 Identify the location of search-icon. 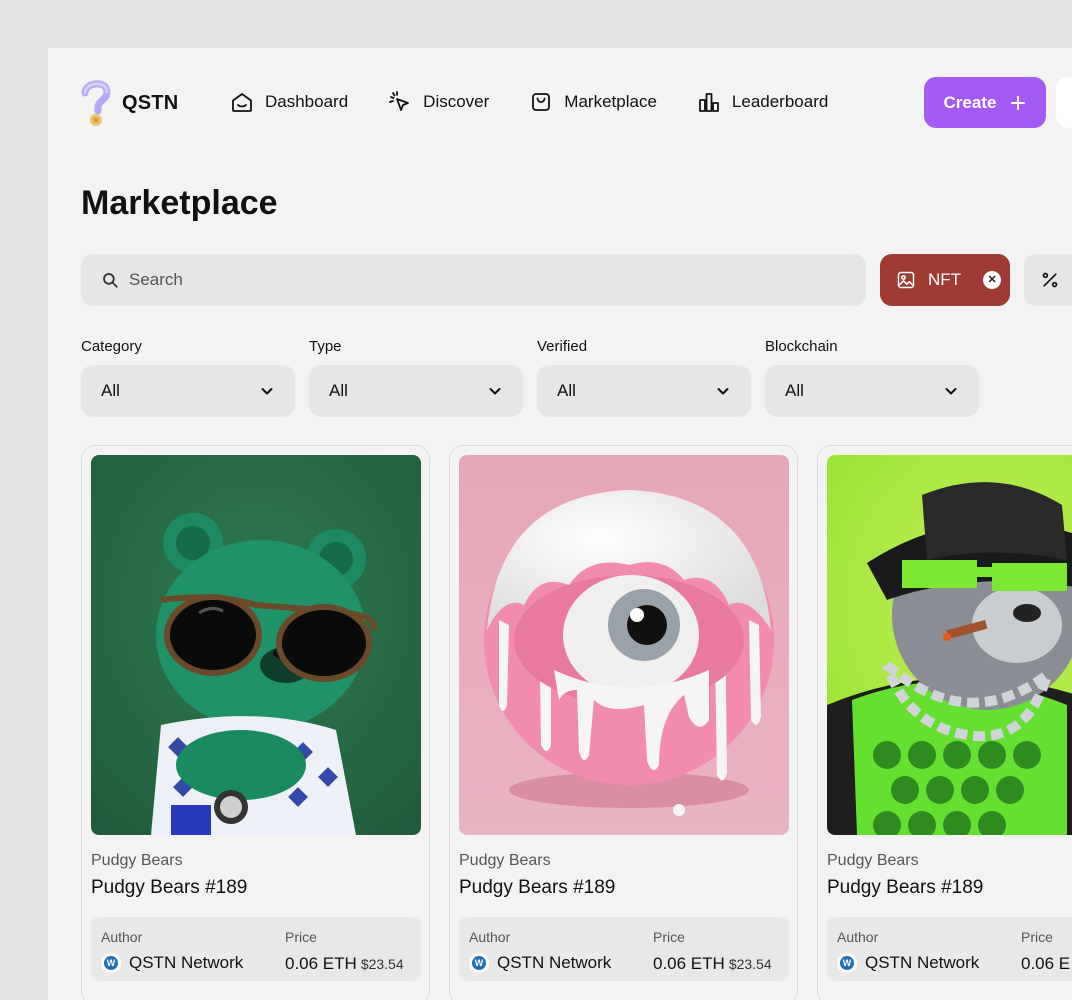
(110, 280).